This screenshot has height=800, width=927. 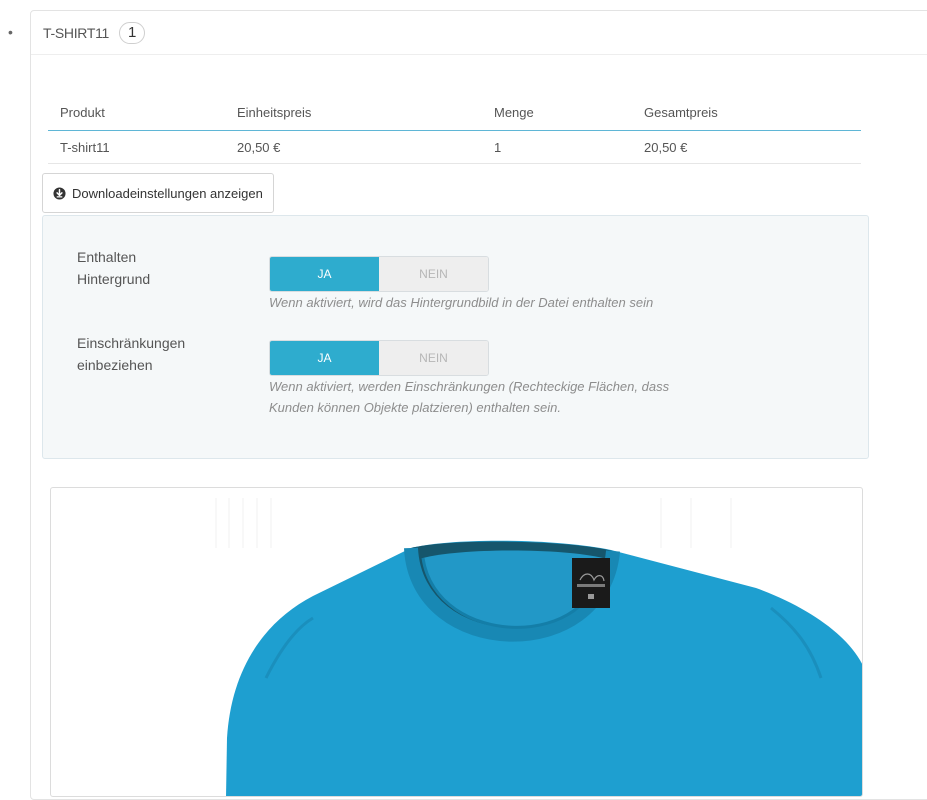 I want to click on table-header-row: Produkt Einheitspreis Menge Gesamtpreis, so click(x=454, y=113).